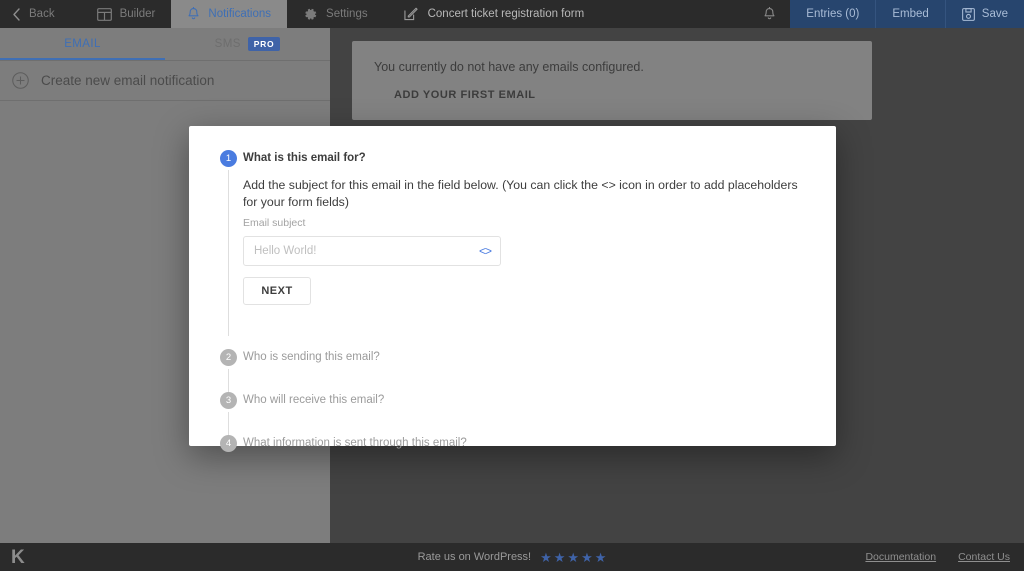 The height and width of the screenshot is (571, 1024). Describe the element at coordinates (128, 80) in the screenshot. I see `create-new-email-label: Create new email notification` at that location.